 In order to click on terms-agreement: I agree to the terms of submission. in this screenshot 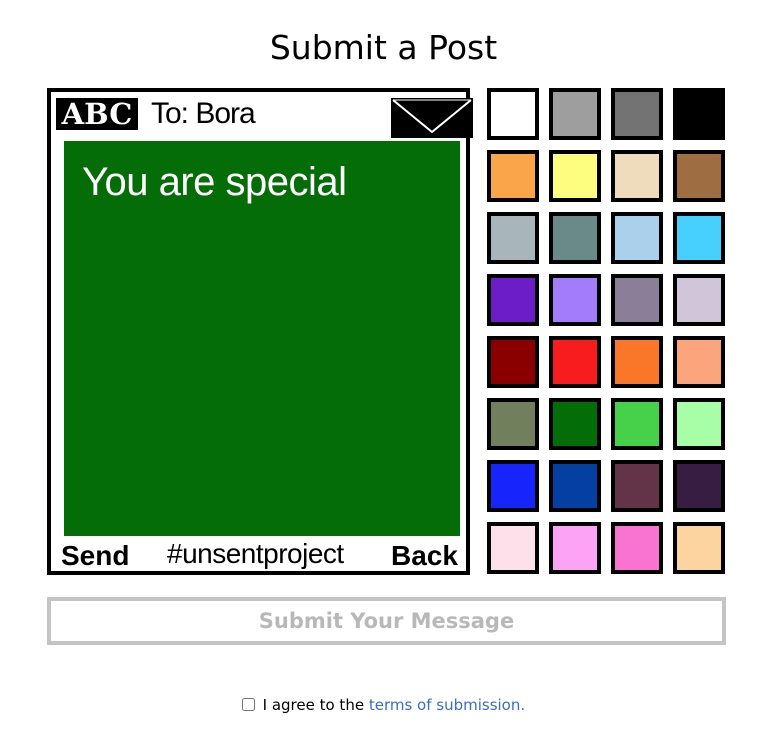, I will do `click(383, 705)`.